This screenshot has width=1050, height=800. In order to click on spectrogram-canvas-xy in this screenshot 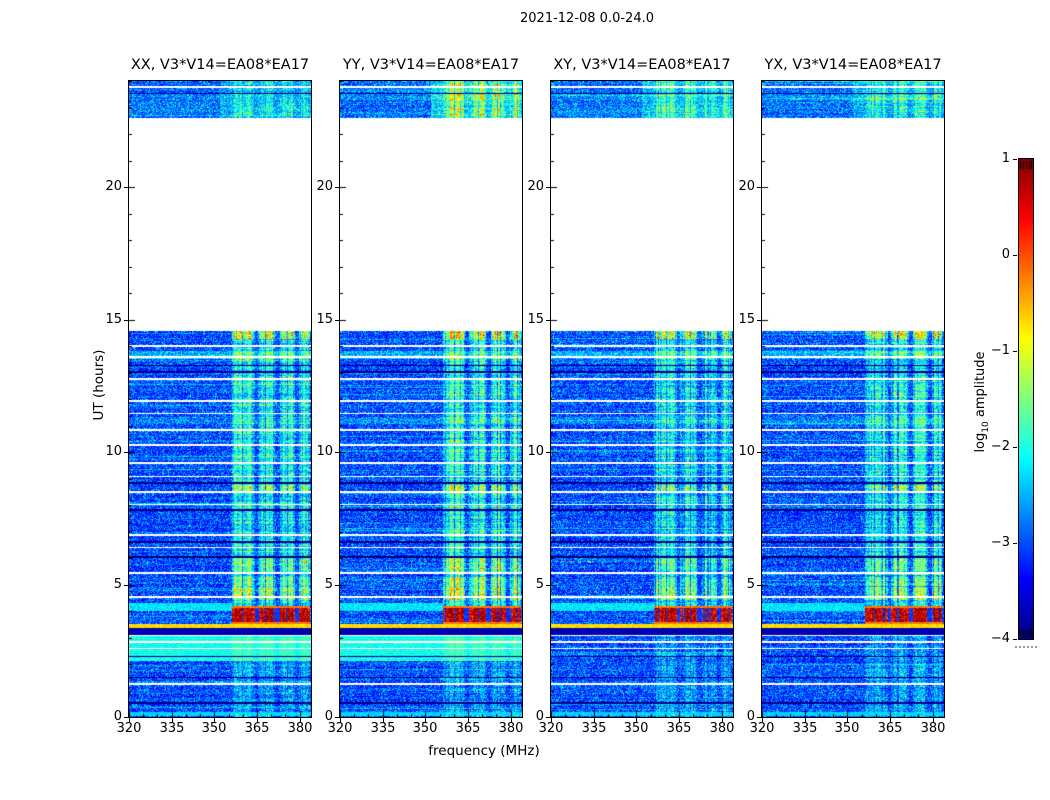, I will do `click(642, 399)`.